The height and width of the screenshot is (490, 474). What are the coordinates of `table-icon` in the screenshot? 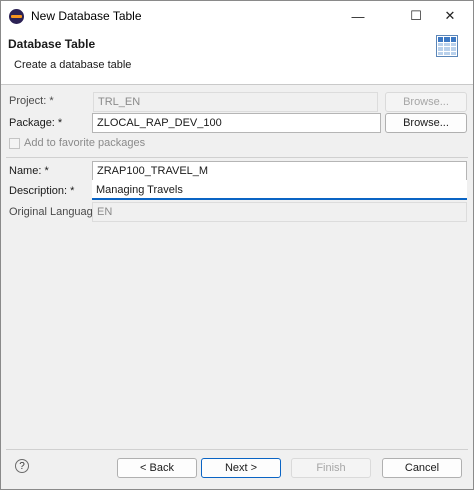 It's located at (447, 46).